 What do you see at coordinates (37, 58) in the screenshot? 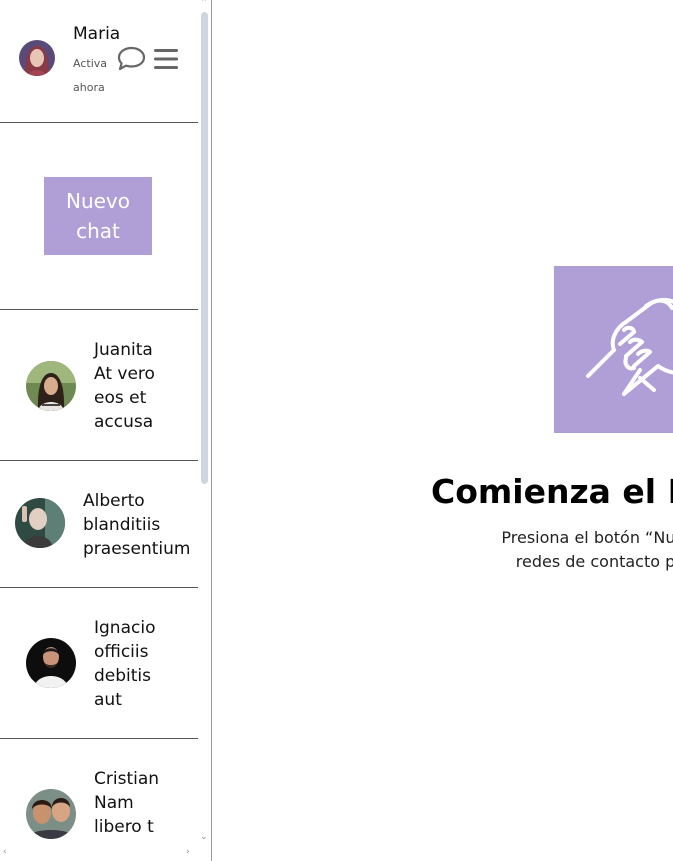
I see `user-avatar` at bounding box center [37, 58].